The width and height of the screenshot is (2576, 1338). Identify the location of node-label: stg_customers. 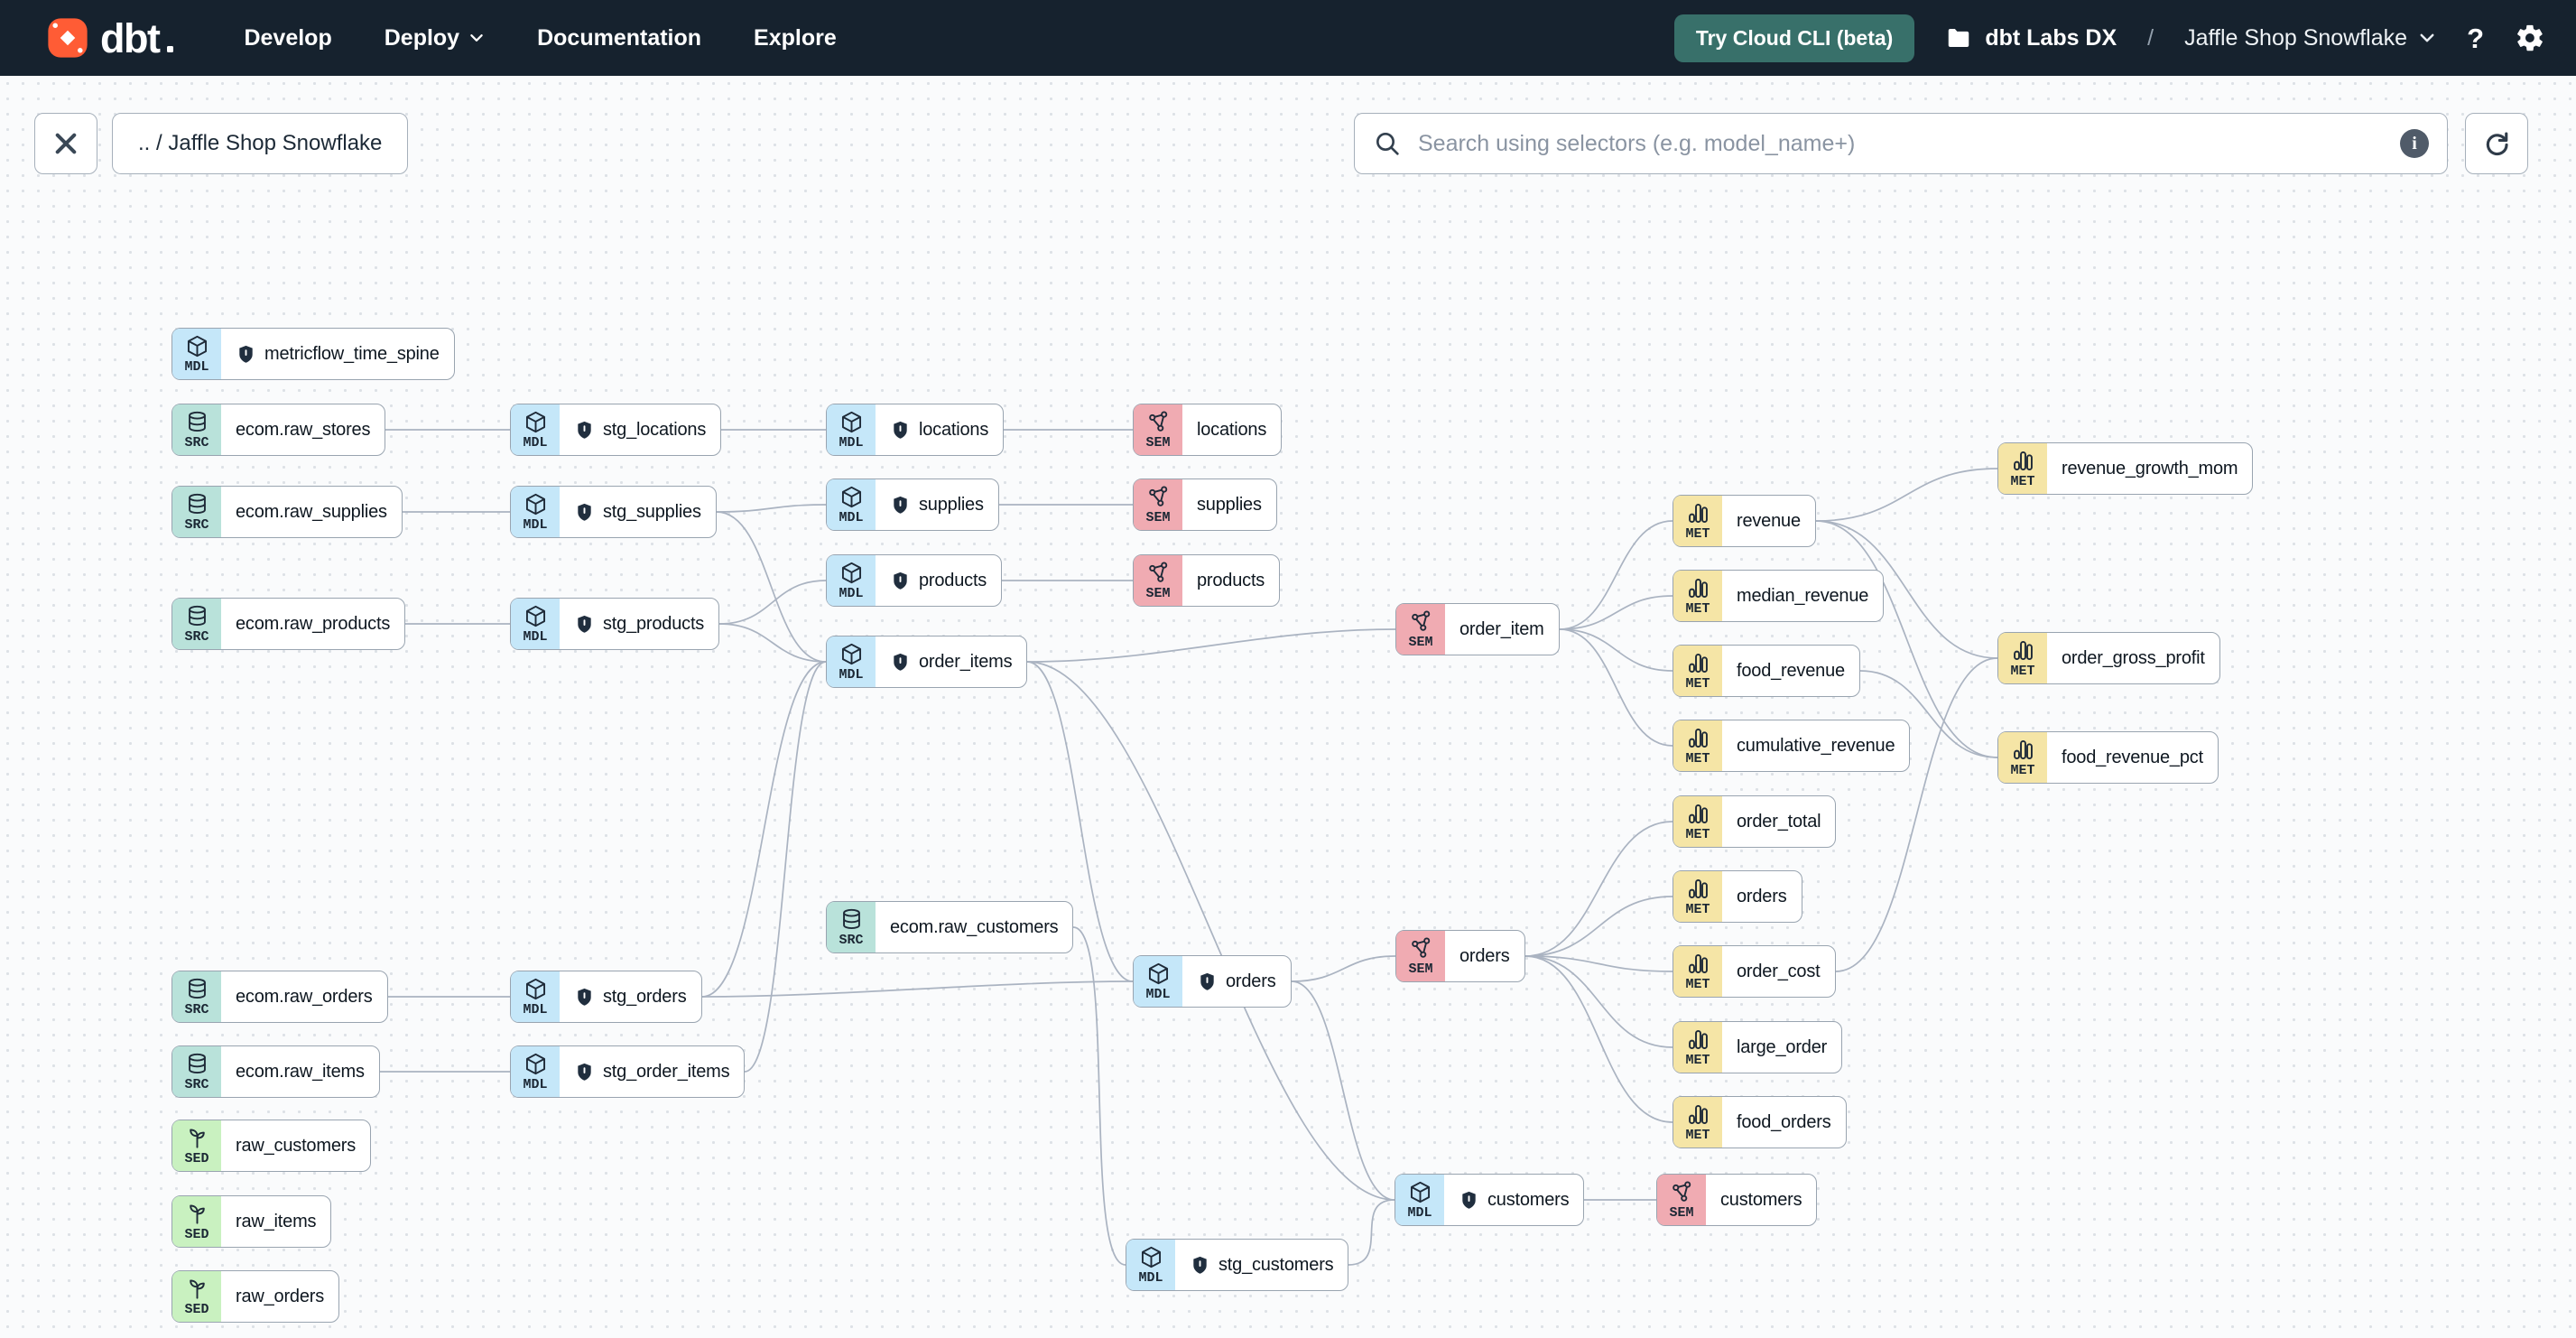
(1276, 1264).